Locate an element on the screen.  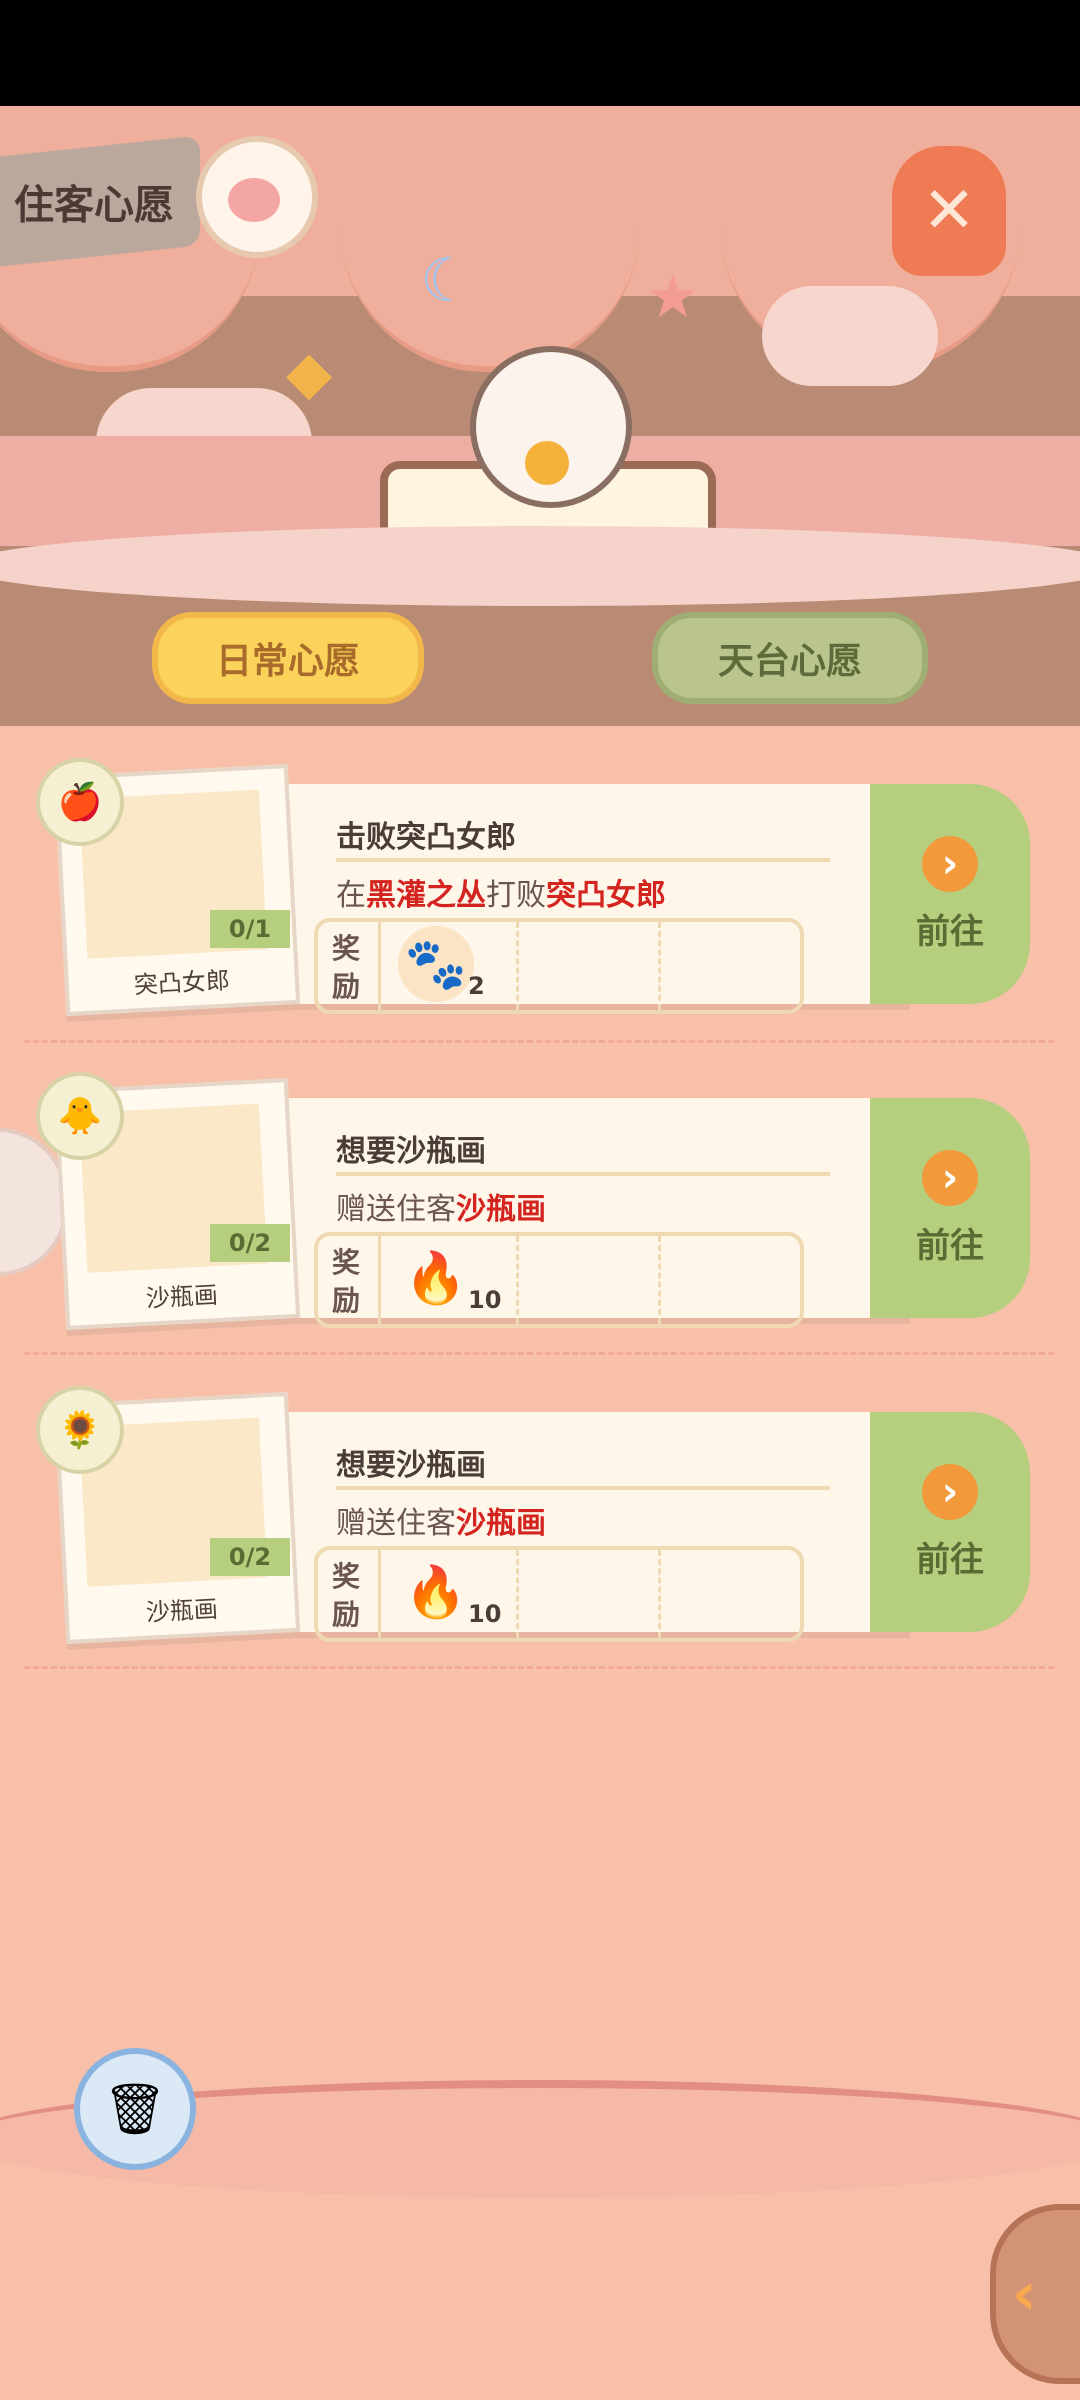
task-card: 沙瓶画 0/2 🐥 想要沙瓶画 赠送住客沙瓶画 奖励 🔥 10 › 前往 is located at coordinates (530, 1201).